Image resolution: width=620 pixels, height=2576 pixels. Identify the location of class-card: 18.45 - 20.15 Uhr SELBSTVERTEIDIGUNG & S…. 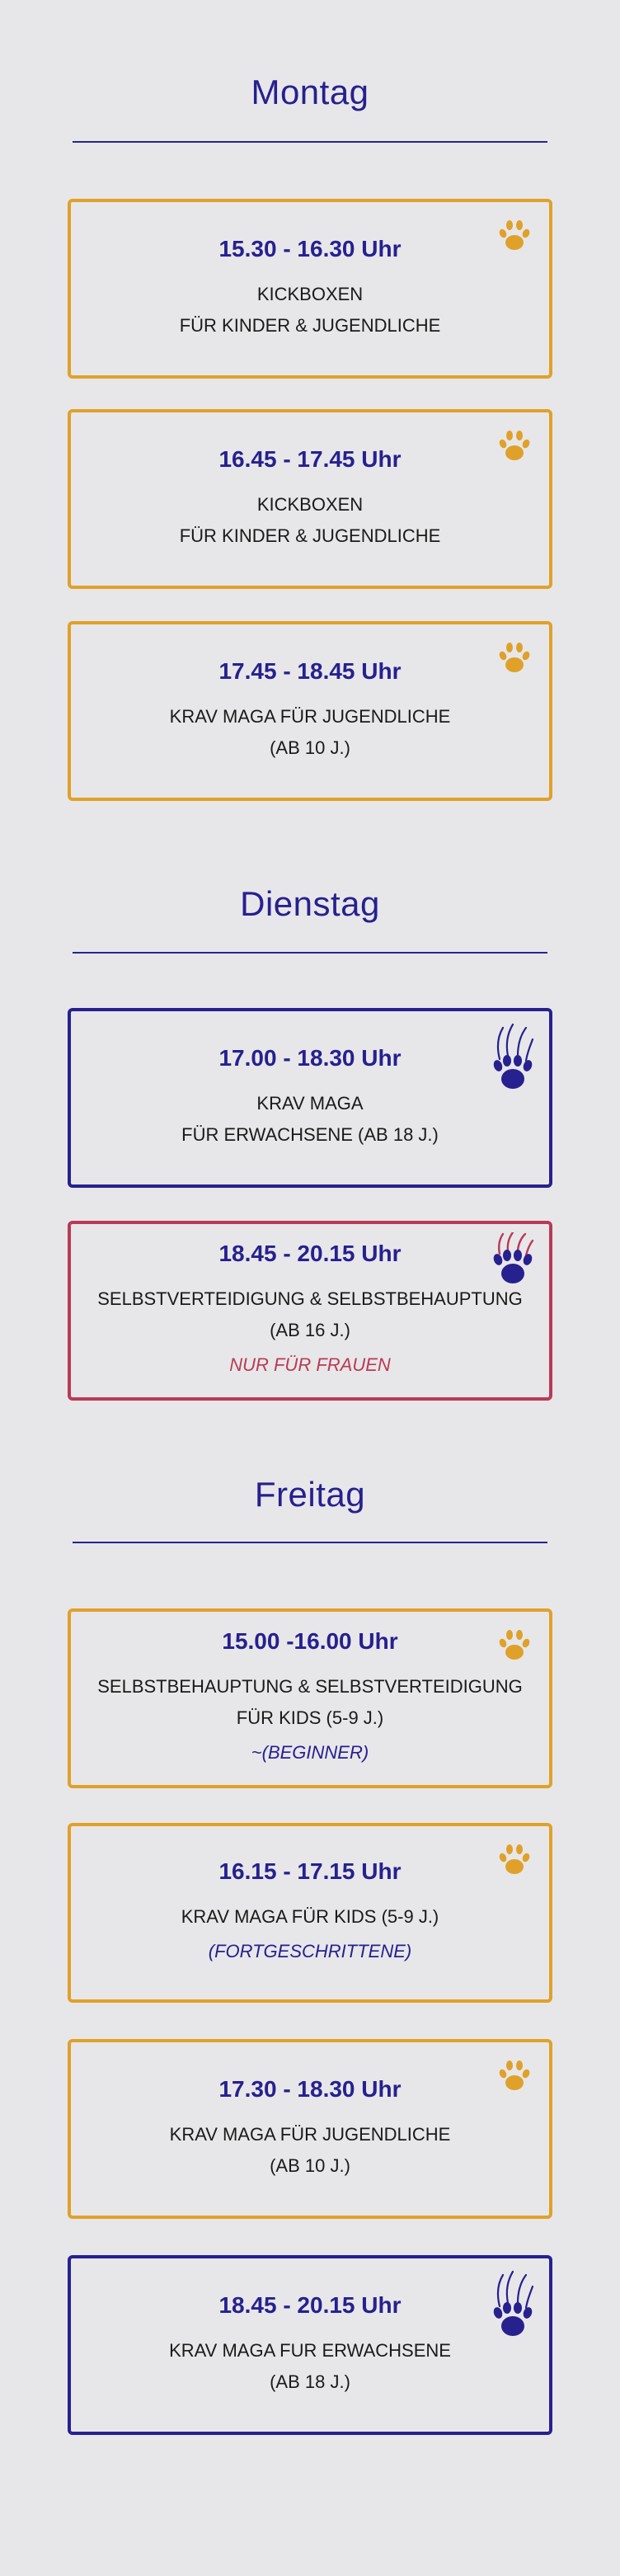
(310, 1311).